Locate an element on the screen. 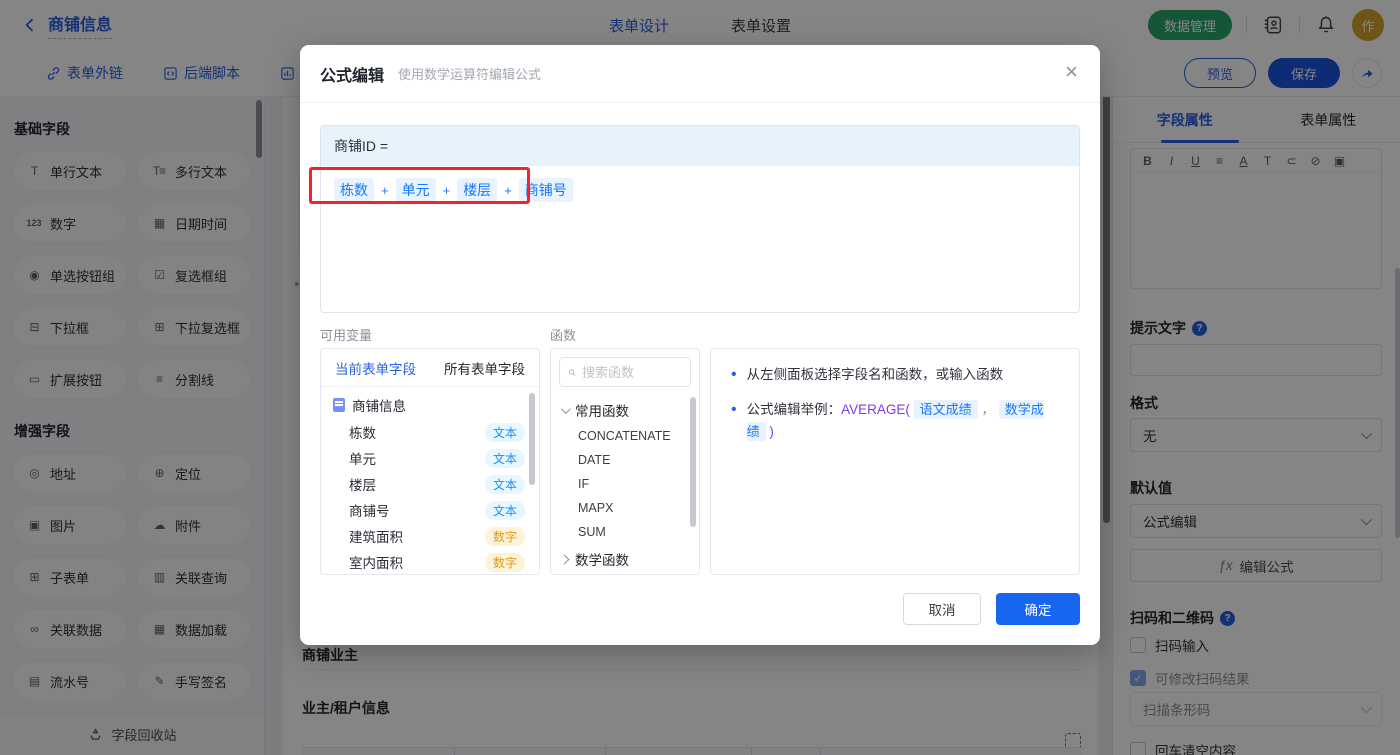 This screenshot has width=1400, height=755. variables-label: 可用变量 is located at coordinates (346, 335).